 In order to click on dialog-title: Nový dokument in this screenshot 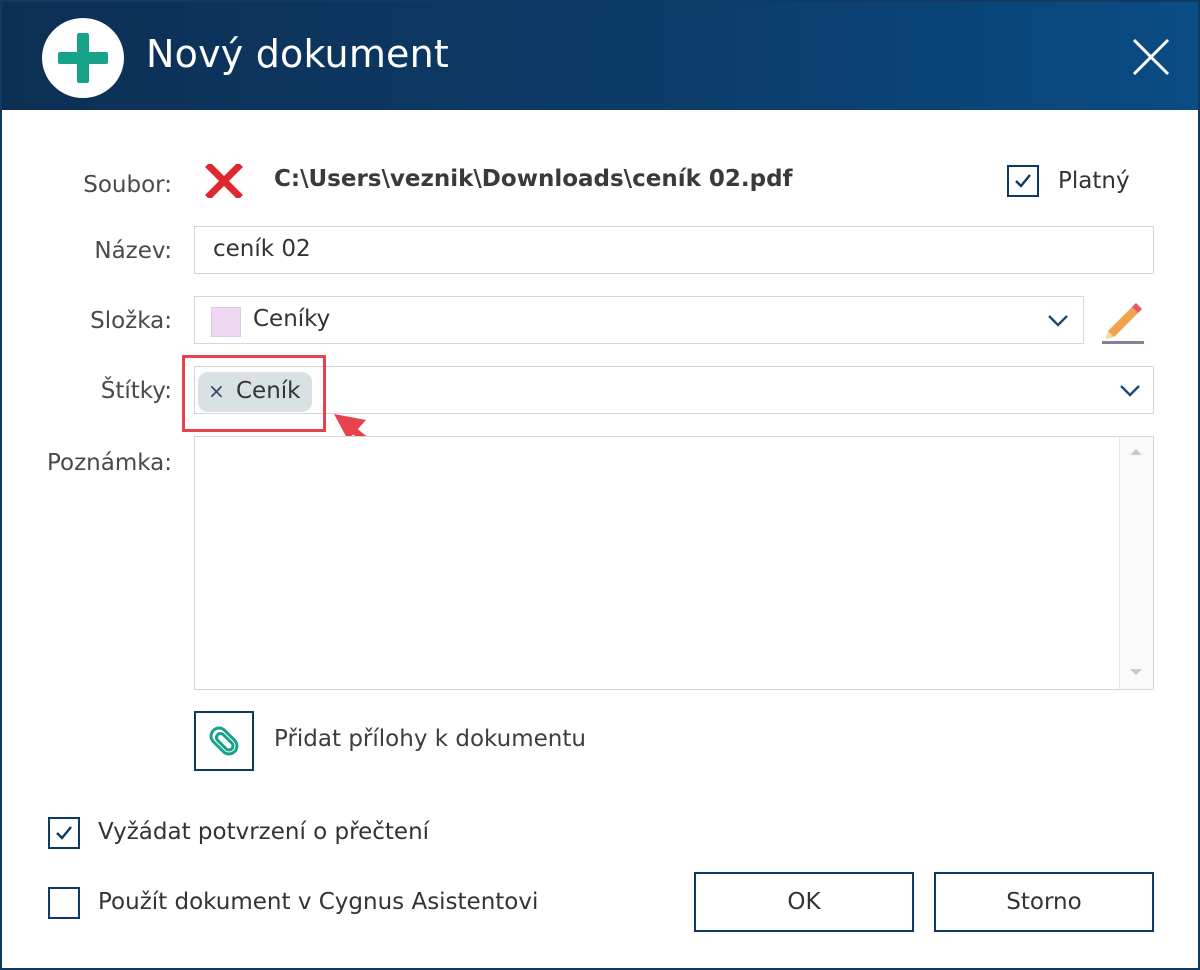, I will do `click(298, 54)`.